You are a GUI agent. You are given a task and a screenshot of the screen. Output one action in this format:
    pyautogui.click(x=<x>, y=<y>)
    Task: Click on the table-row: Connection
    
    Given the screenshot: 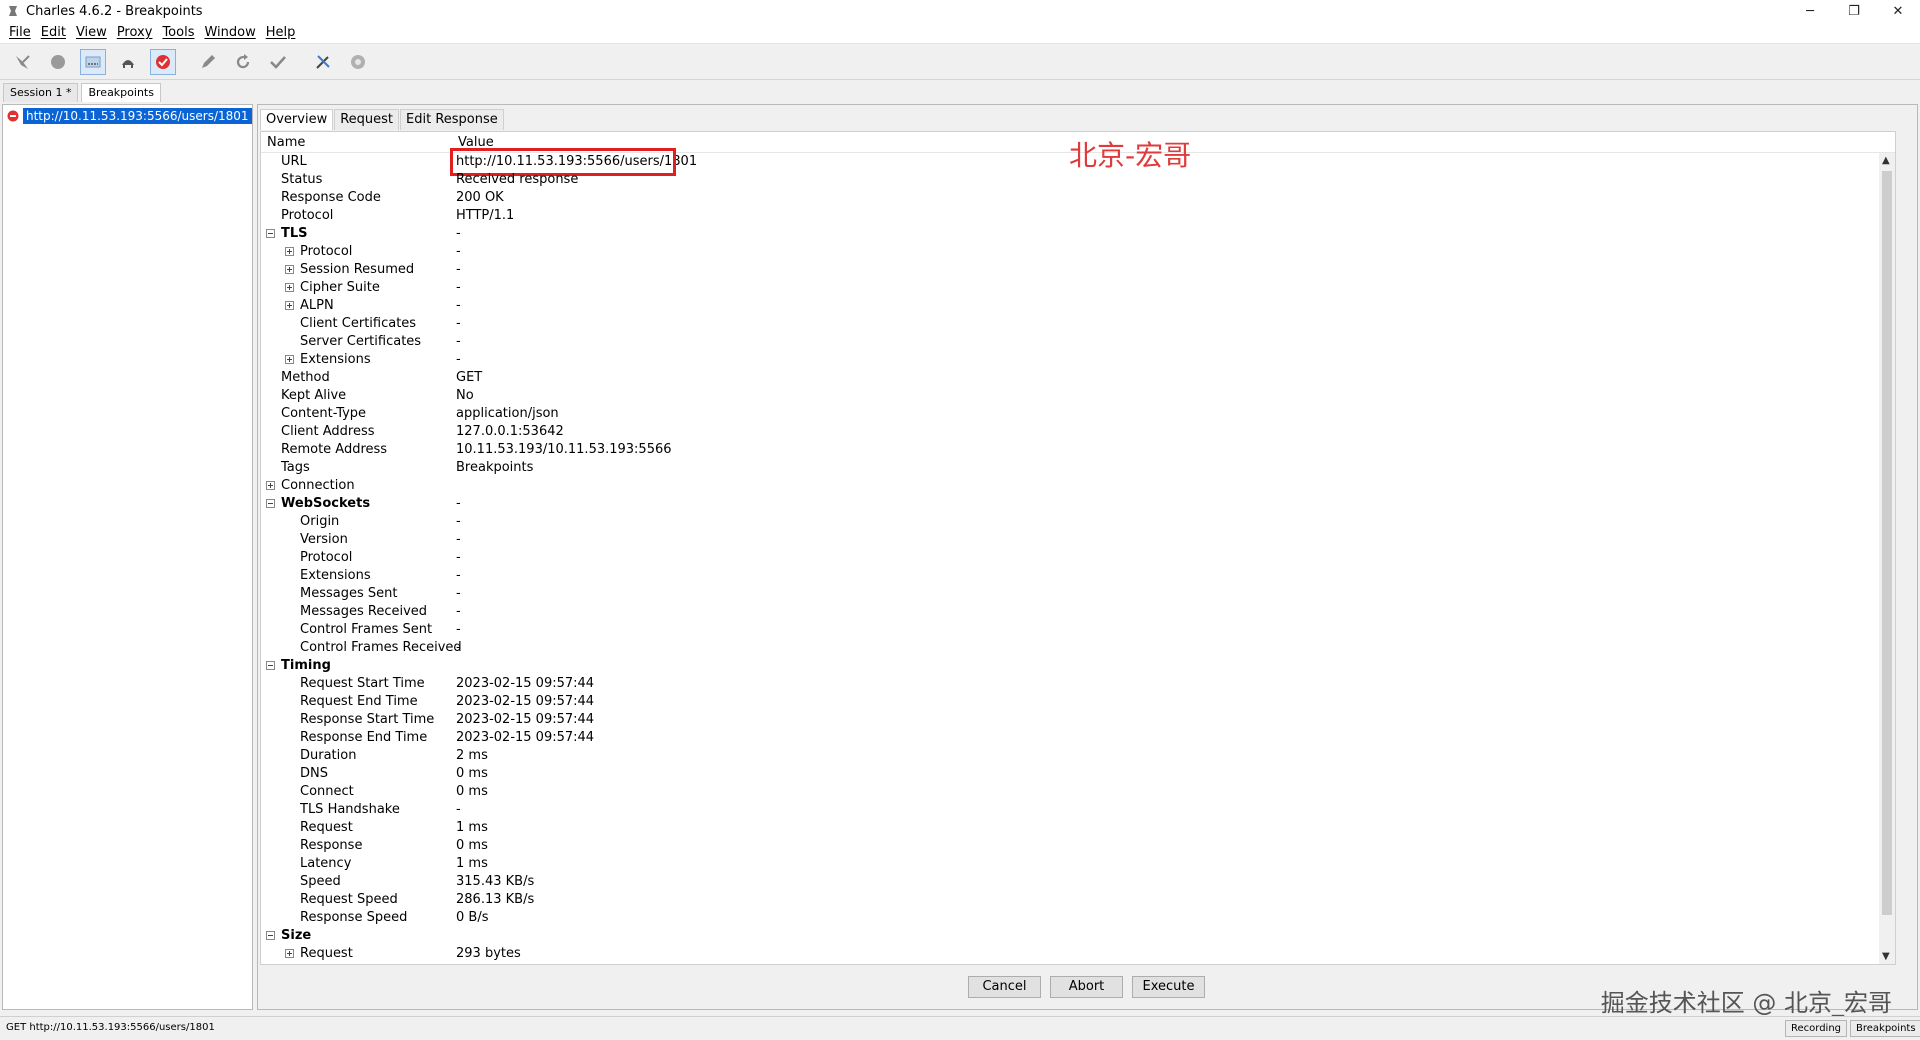 What is the action you would take?
    pyautogui.click(x=1078, y=486)
    